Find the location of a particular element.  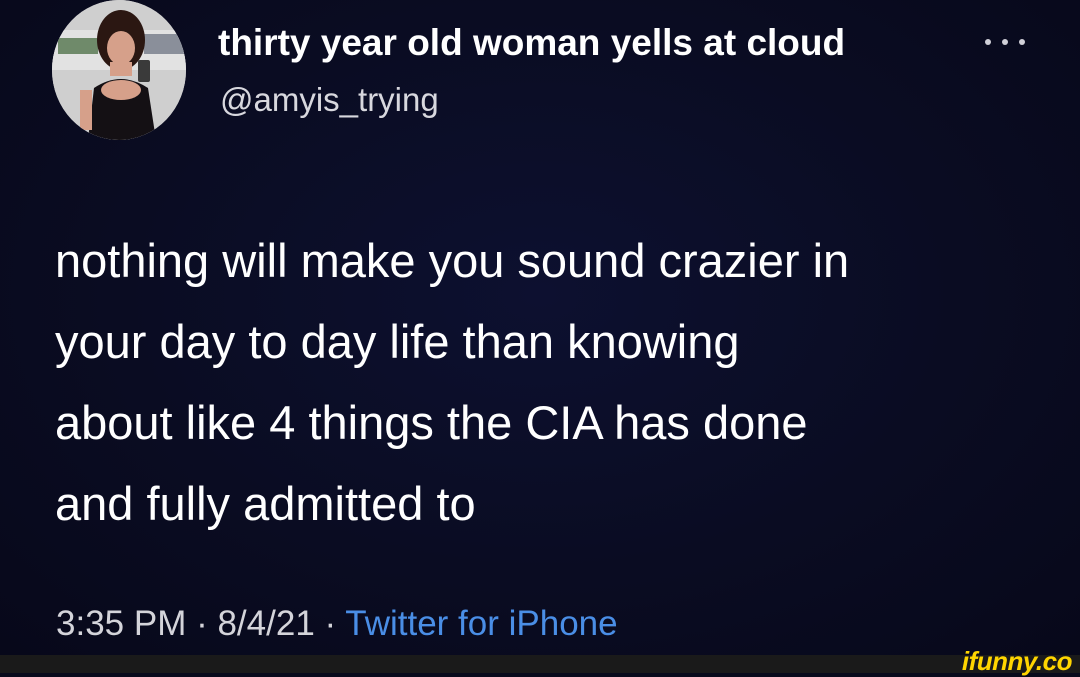

avatar-image is located at coordinates (119, 70).